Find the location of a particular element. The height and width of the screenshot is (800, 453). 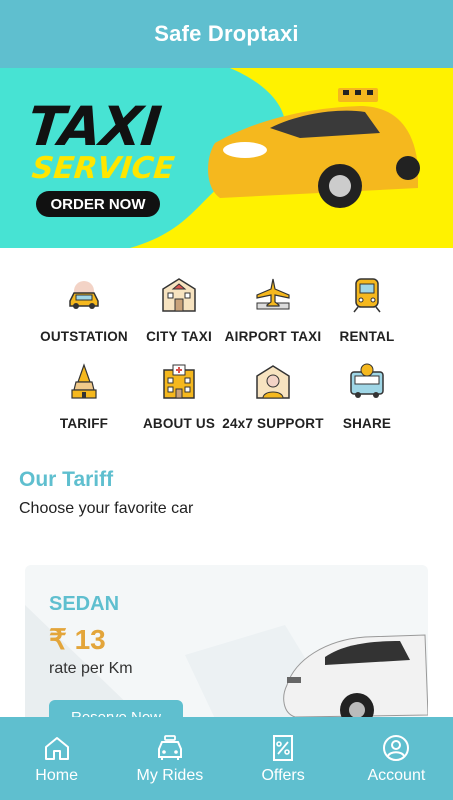

nav-label: My Rides is located at coordinates (170, 775).